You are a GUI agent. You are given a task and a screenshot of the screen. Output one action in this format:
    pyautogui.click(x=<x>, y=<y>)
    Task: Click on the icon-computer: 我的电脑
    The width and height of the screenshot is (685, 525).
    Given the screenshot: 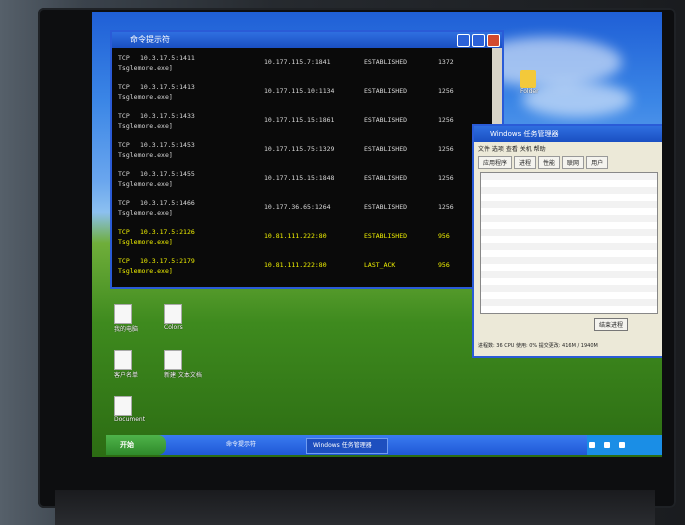 What is the action you would take?
    pyautogui.click(x=126, y=318)
    